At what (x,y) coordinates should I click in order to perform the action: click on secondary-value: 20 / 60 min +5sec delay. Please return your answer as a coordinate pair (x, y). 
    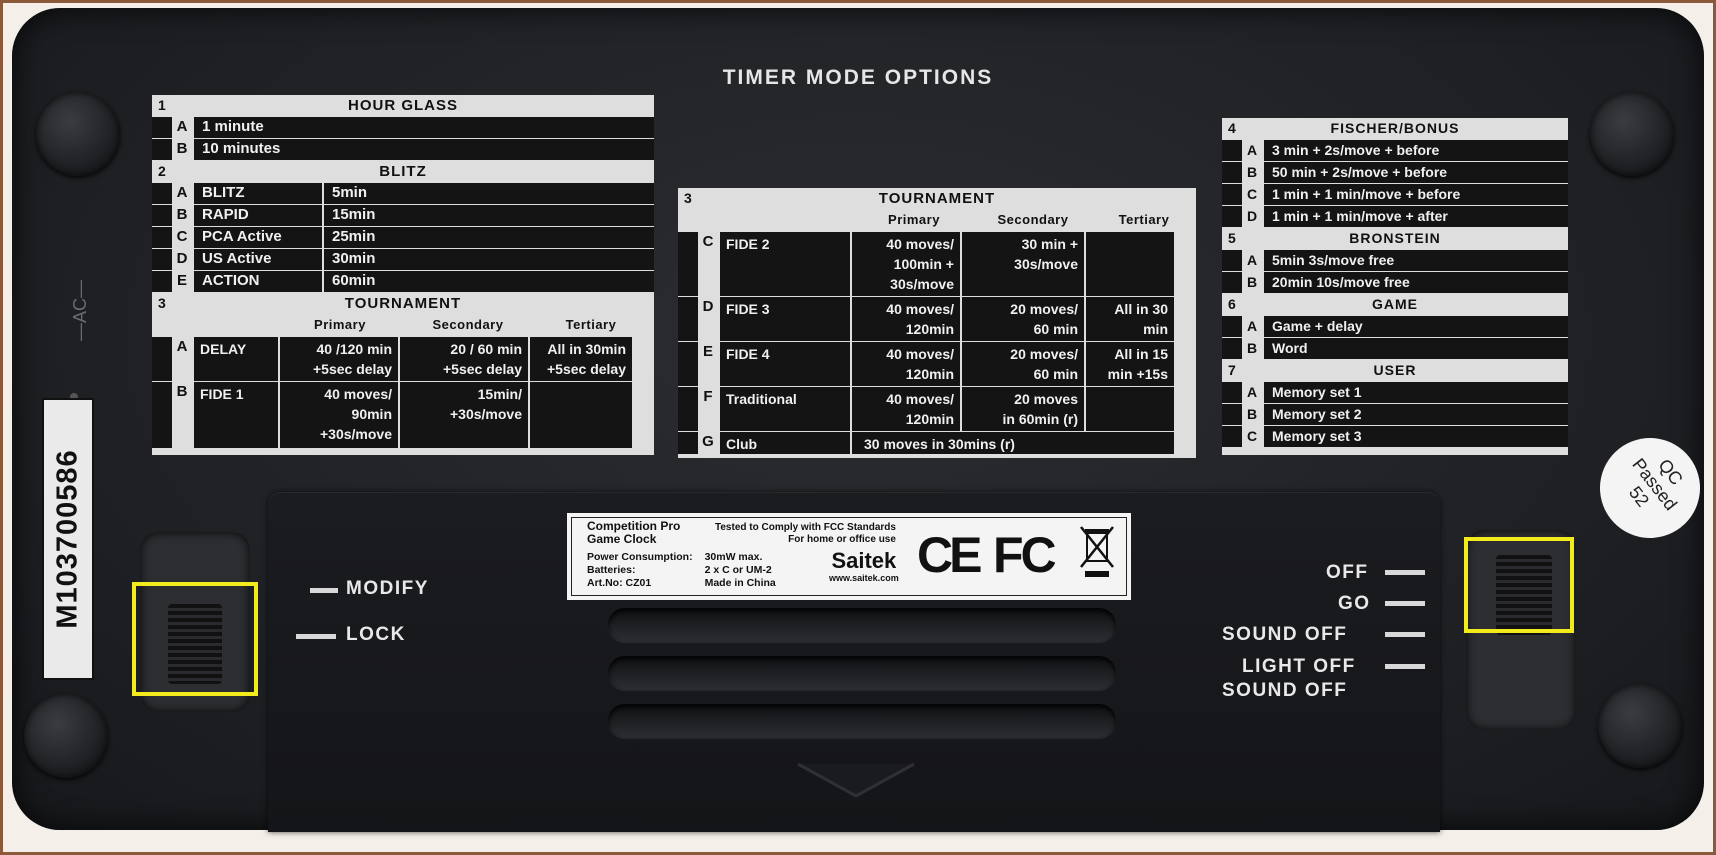
    Looking at the image, I should click on (464, 359).